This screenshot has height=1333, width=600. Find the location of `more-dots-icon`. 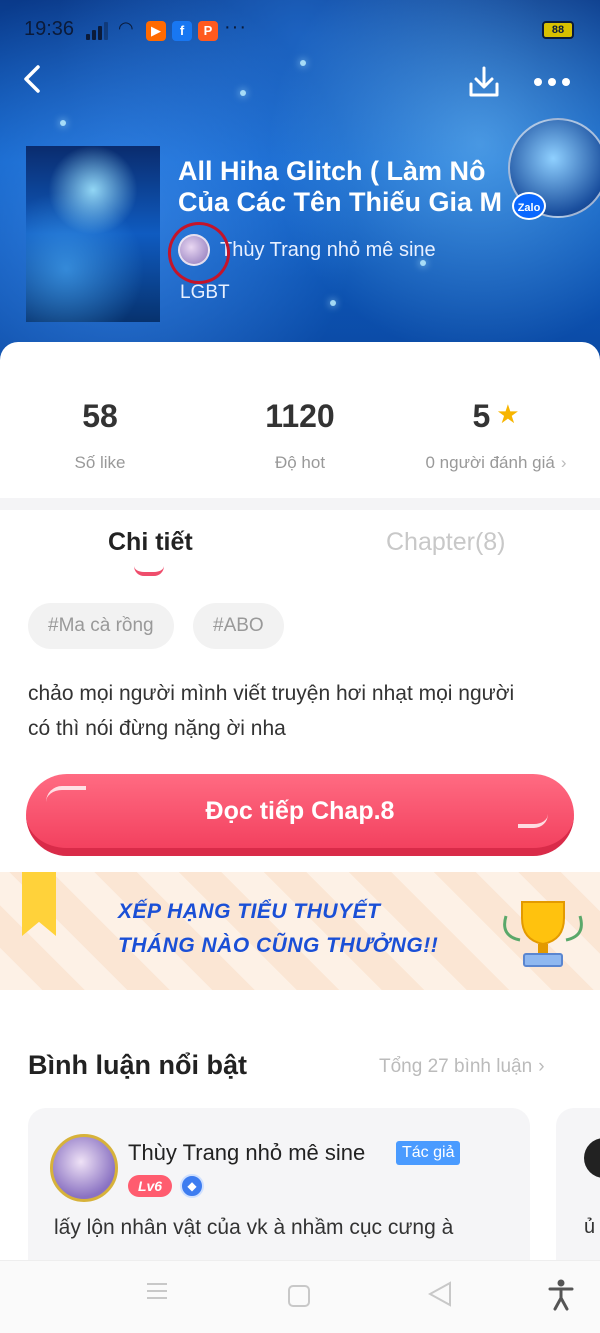

more-dots-icon is located at coordinates (552, 82).